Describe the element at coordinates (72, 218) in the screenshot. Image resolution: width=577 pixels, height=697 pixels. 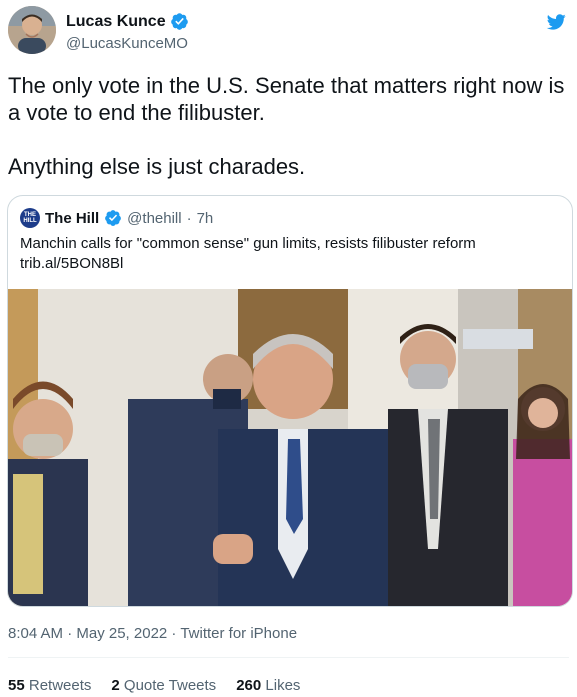
I see `quoted-author-name: The Hill` at that location.